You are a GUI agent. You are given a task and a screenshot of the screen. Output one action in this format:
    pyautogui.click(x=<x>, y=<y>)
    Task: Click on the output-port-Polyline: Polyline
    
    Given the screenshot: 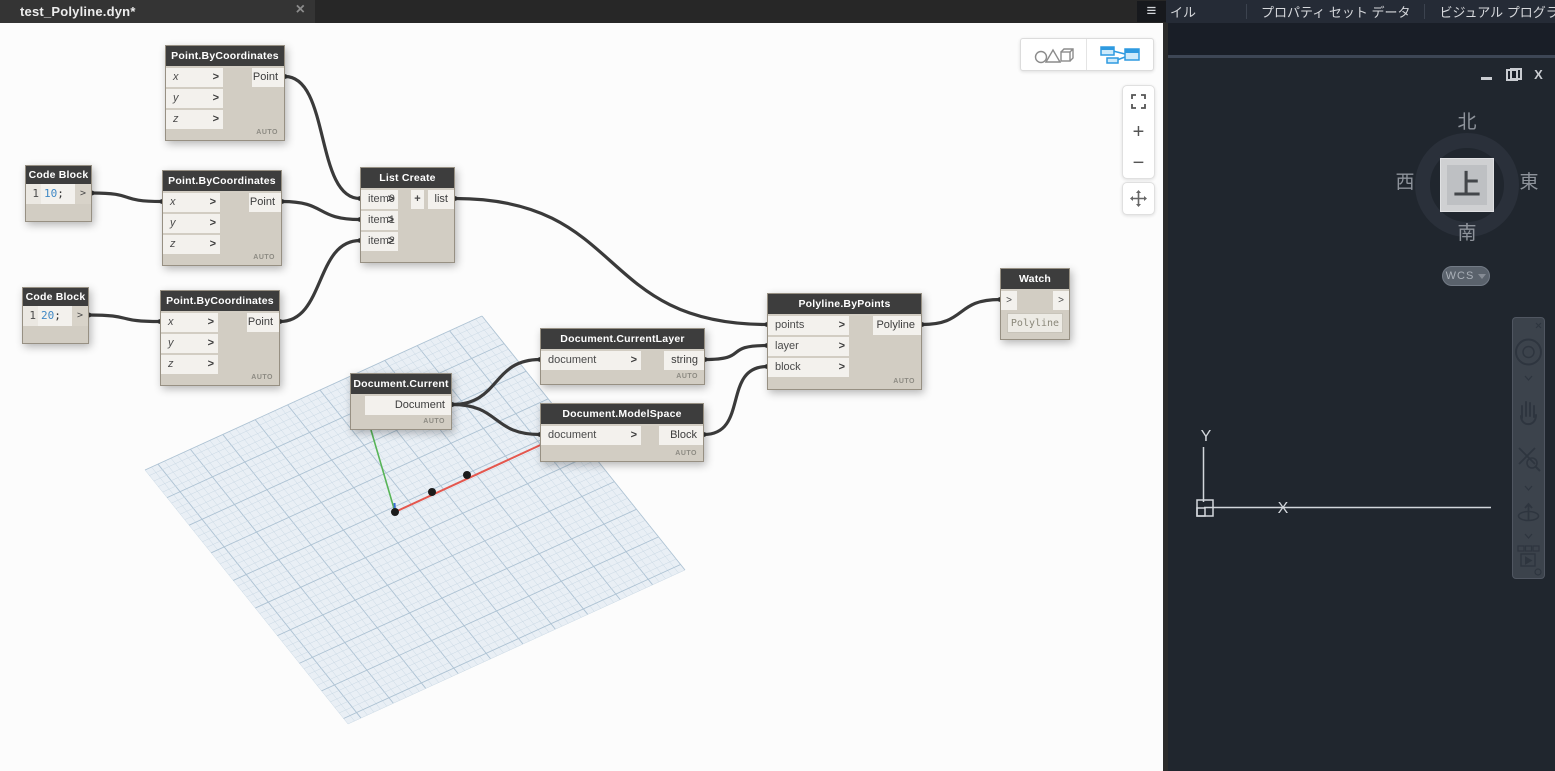 What is the action you would take?
    pyautogui.click(x=897, y=325)
    